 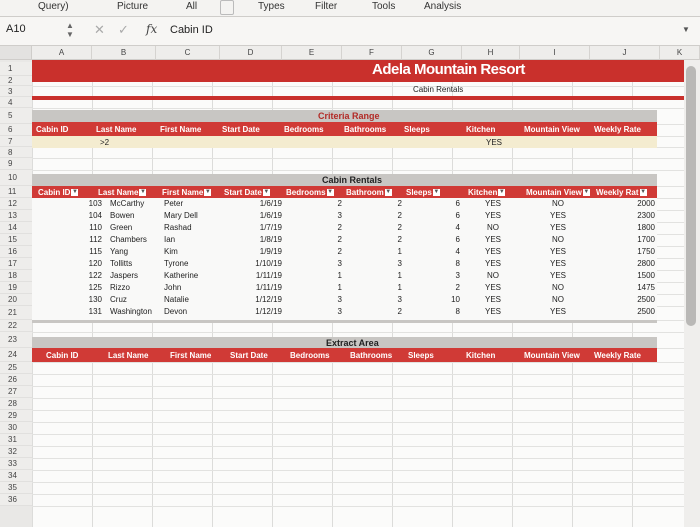 What do you see at coordinates (16, 288) in the screenshot?
I see `row-header: 19` at bounding box center [16, 288].